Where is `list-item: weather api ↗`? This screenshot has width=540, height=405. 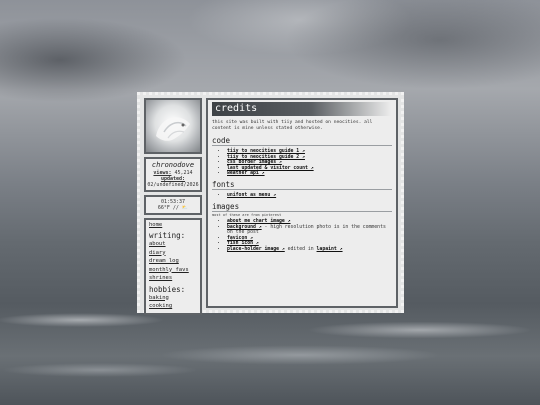
list-item: weather api ↗ is located at coordinates (309, 174).